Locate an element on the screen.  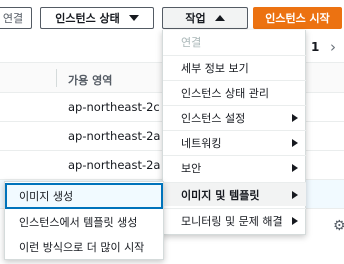
column-divider is located at coordinates (56, 78).